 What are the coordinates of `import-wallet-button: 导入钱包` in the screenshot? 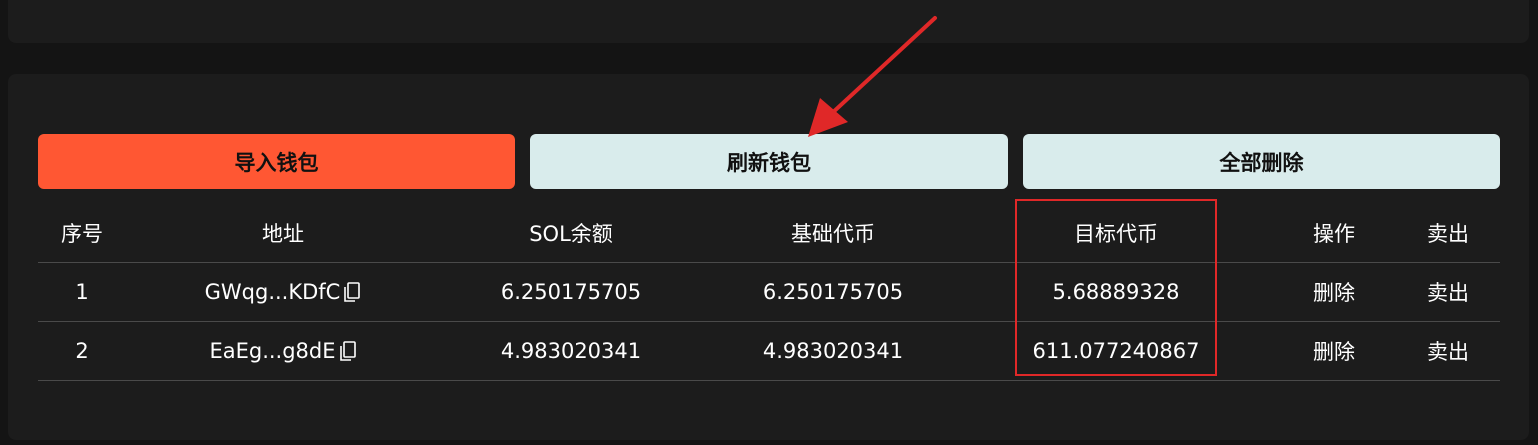 It's located at (276, 161).